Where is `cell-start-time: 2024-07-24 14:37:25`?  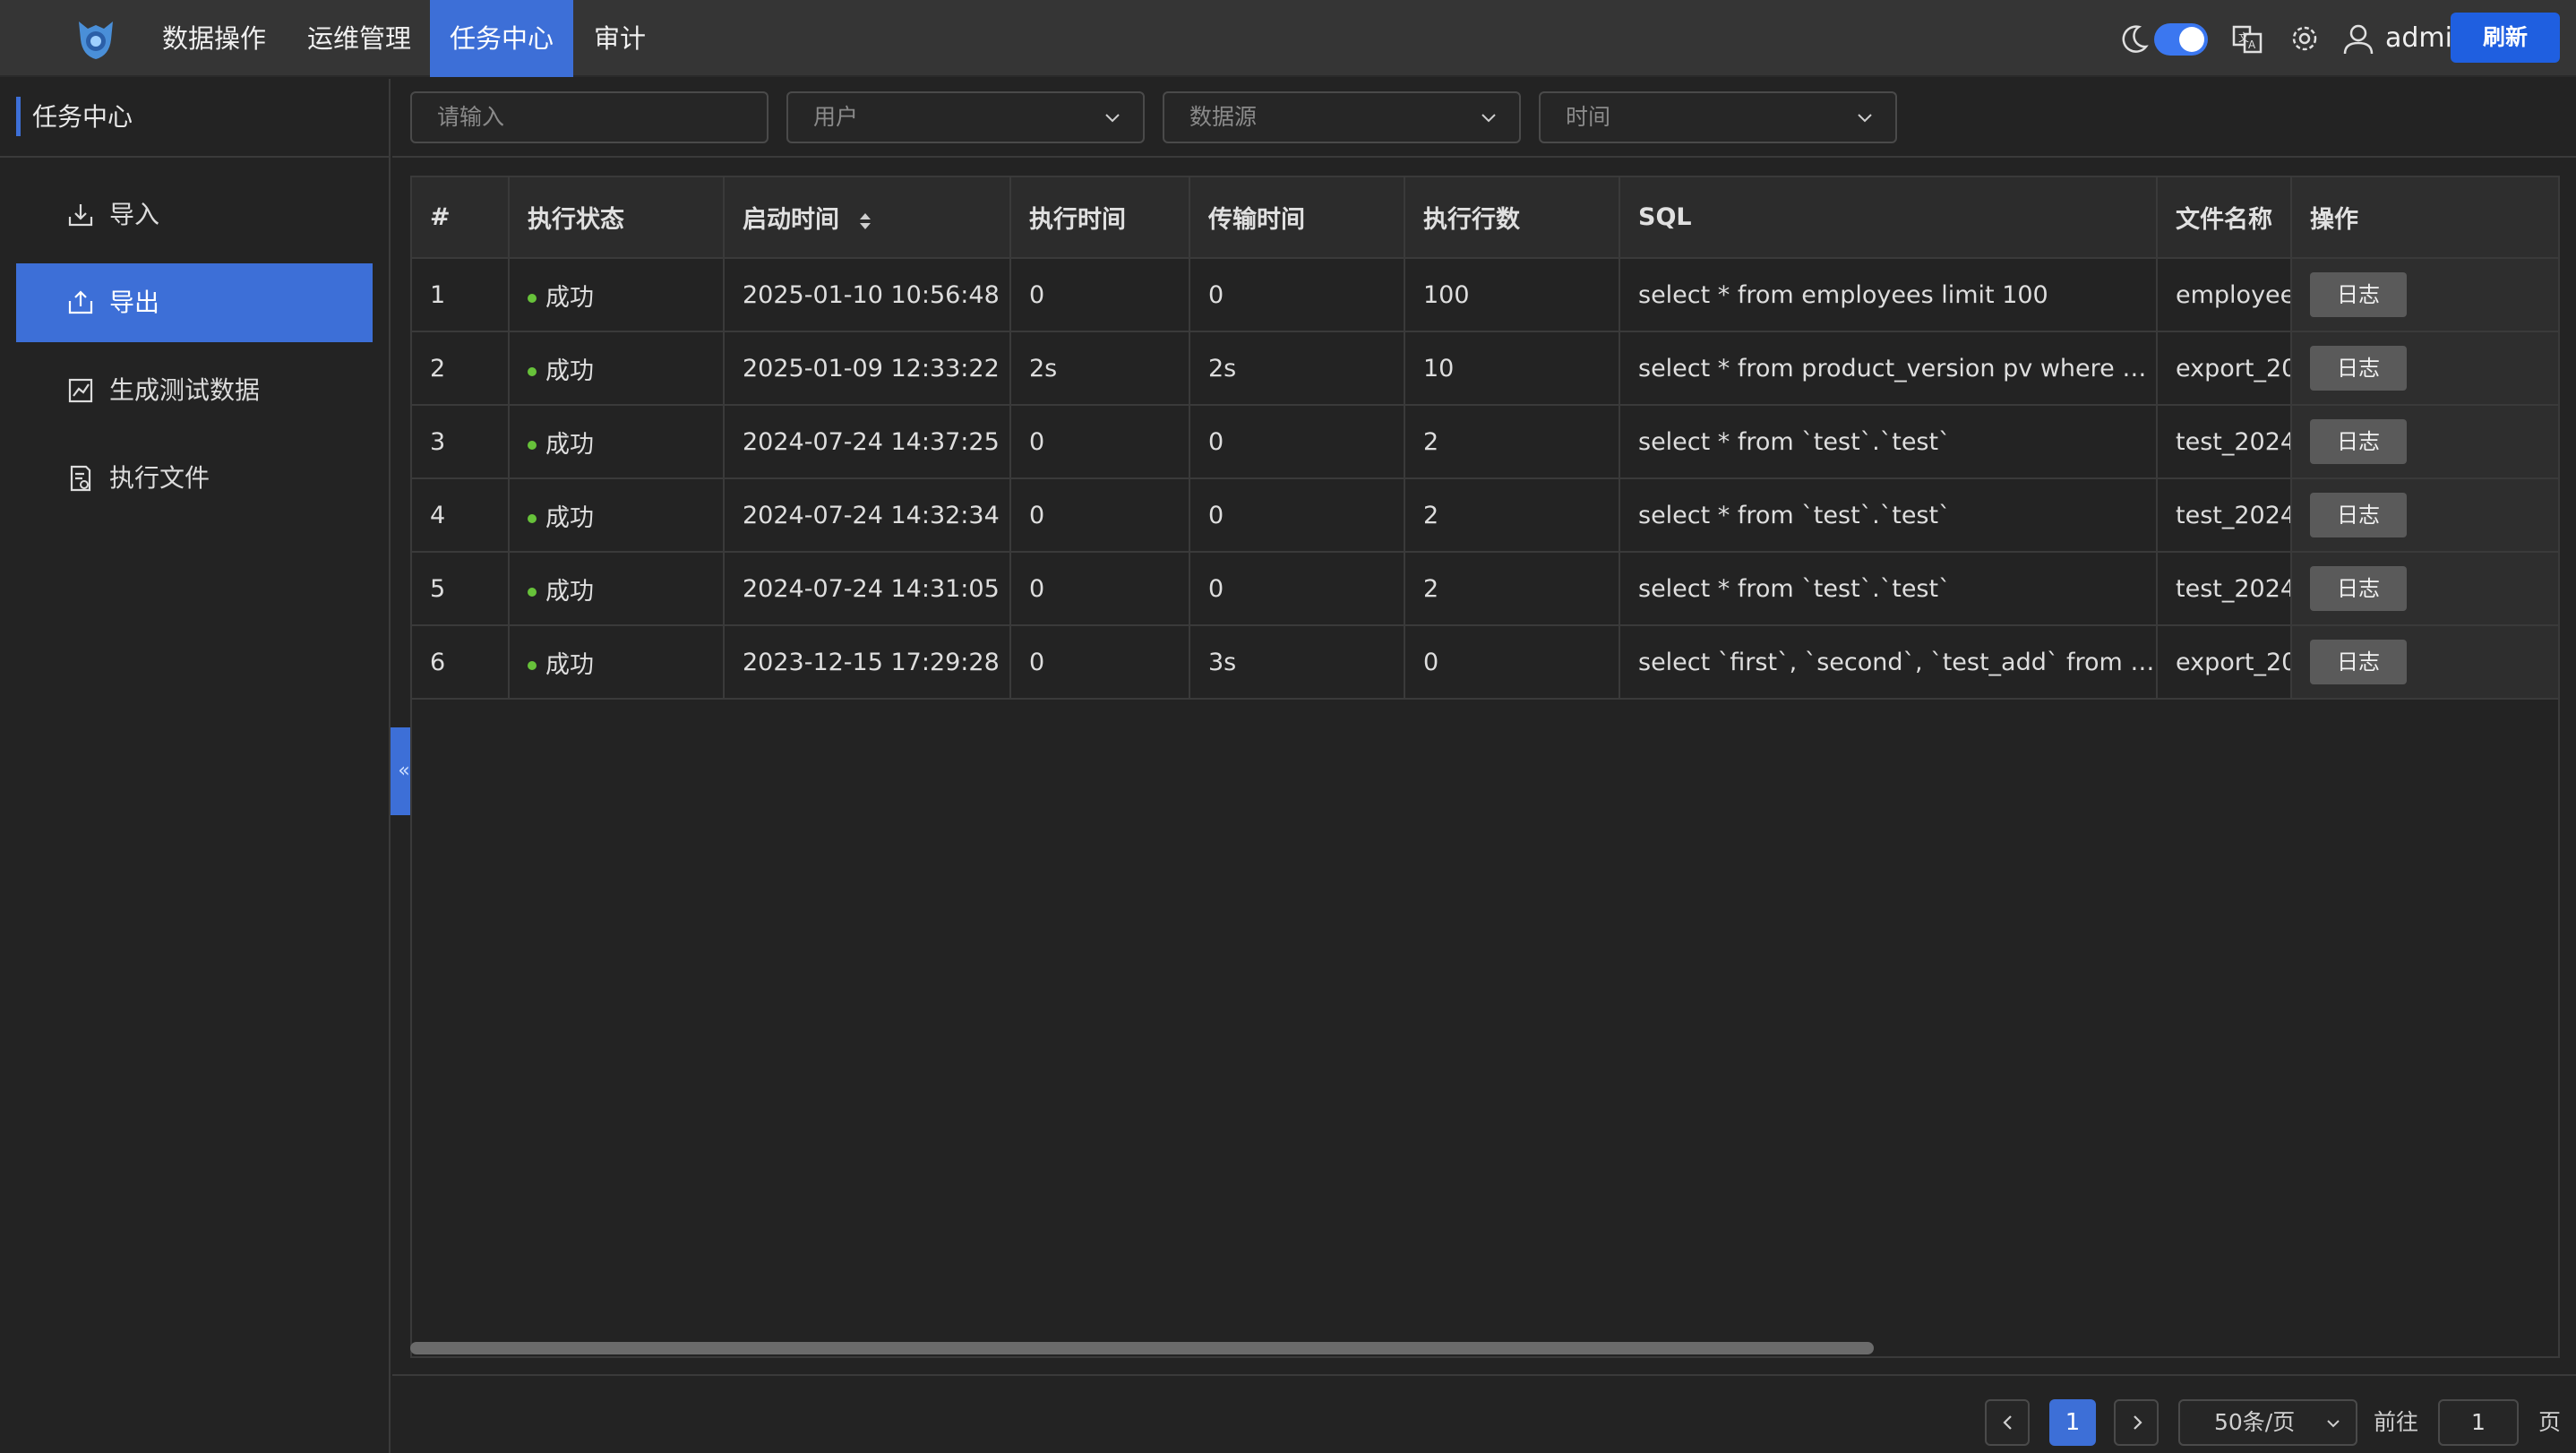 cell-start-time: 2024-07-24 14:37:25 is located at coordinates (867, 442).